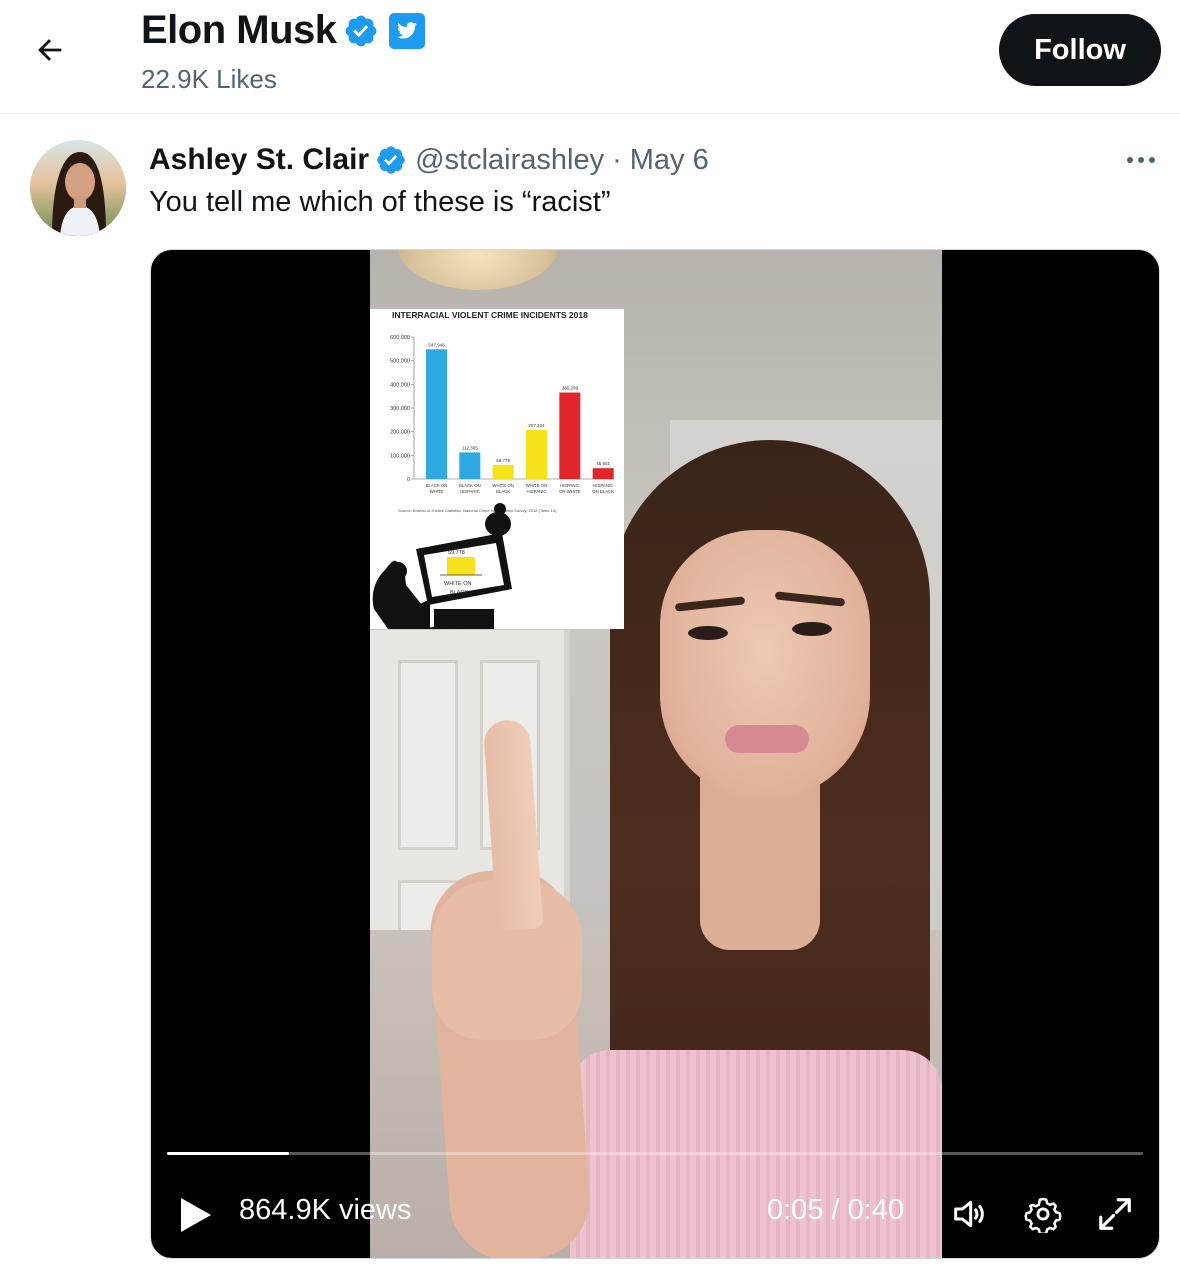  Describe the element at coordinates (456, 553) in the screenshot. I see `cartoon-value: 59,778` at that location.